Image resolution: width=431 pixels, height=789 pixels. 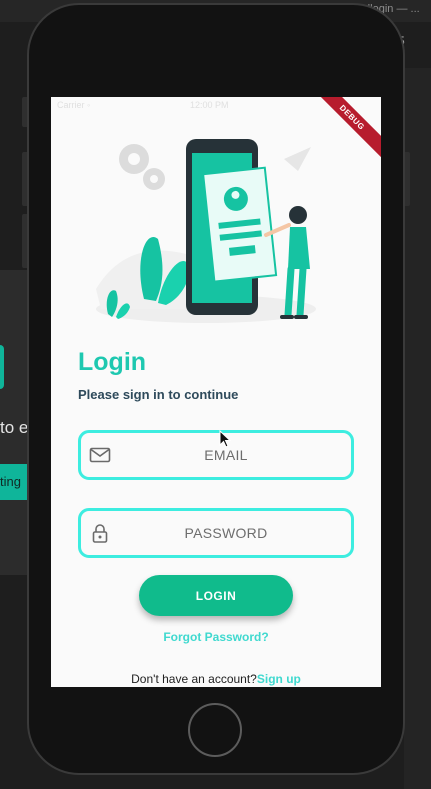 I want to click on lock-icon, so click(x=100, y=533).